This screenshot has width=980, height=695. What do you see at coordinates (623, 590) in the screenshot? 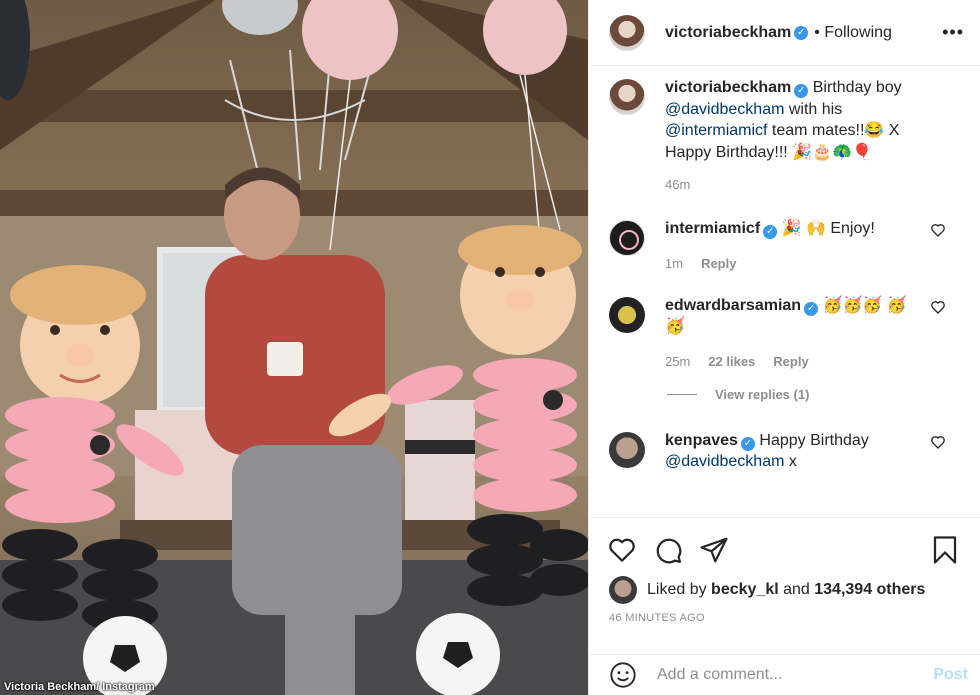
I see `liker-avatar` at bounding box center [623, 590].